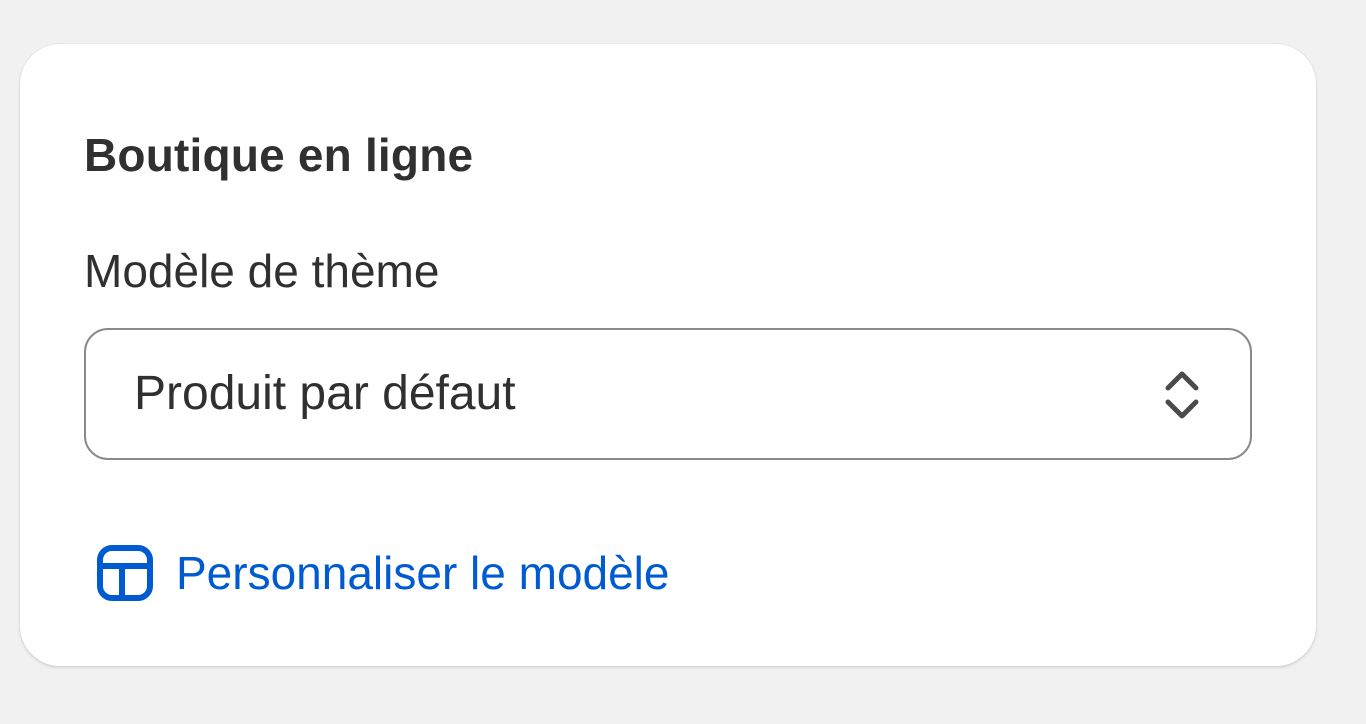 The width and height of the screenshot is (1366, 724). What do you see at coordinates (325, 393) in the screenshot?
I see `theme-template-selected-value: Produit par défaut` at bounding box center [325, 393].